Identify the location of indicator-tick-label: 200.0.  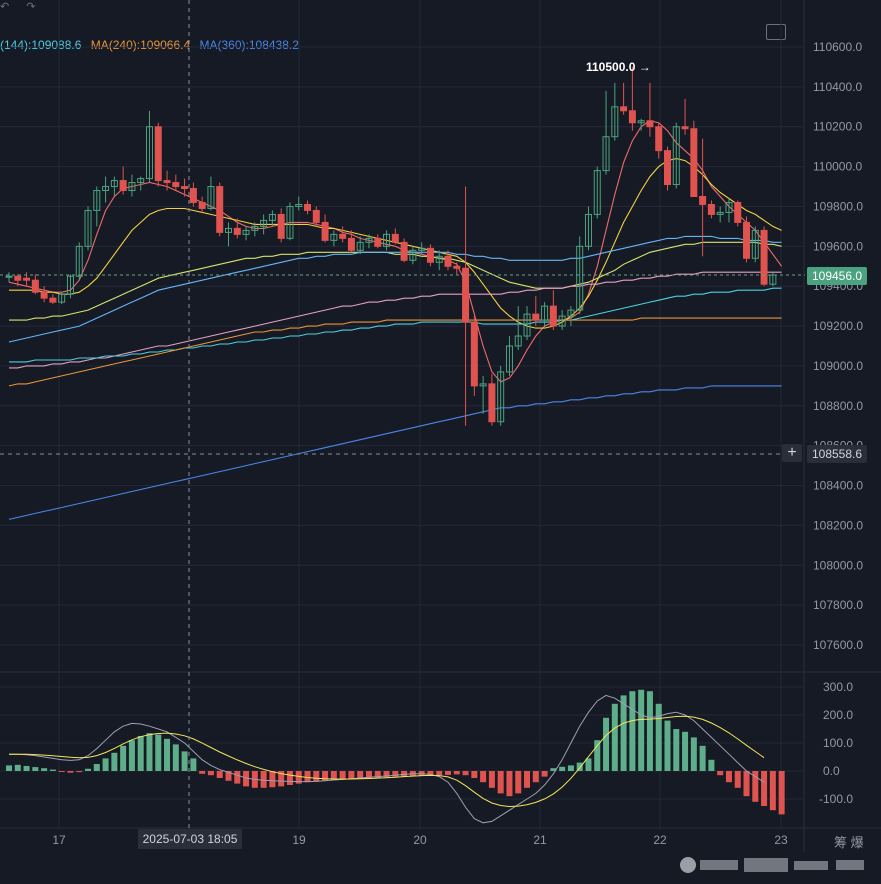
(838, 715).